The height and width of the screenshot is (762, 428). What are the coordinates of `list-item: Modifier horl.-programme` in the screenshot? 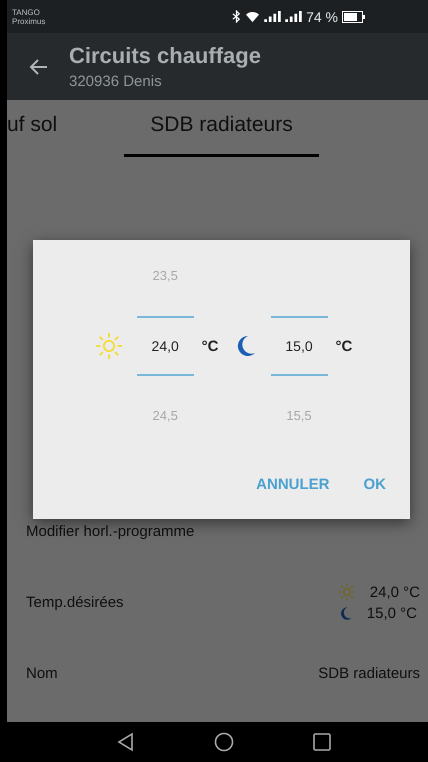 It's located at (110, 531).